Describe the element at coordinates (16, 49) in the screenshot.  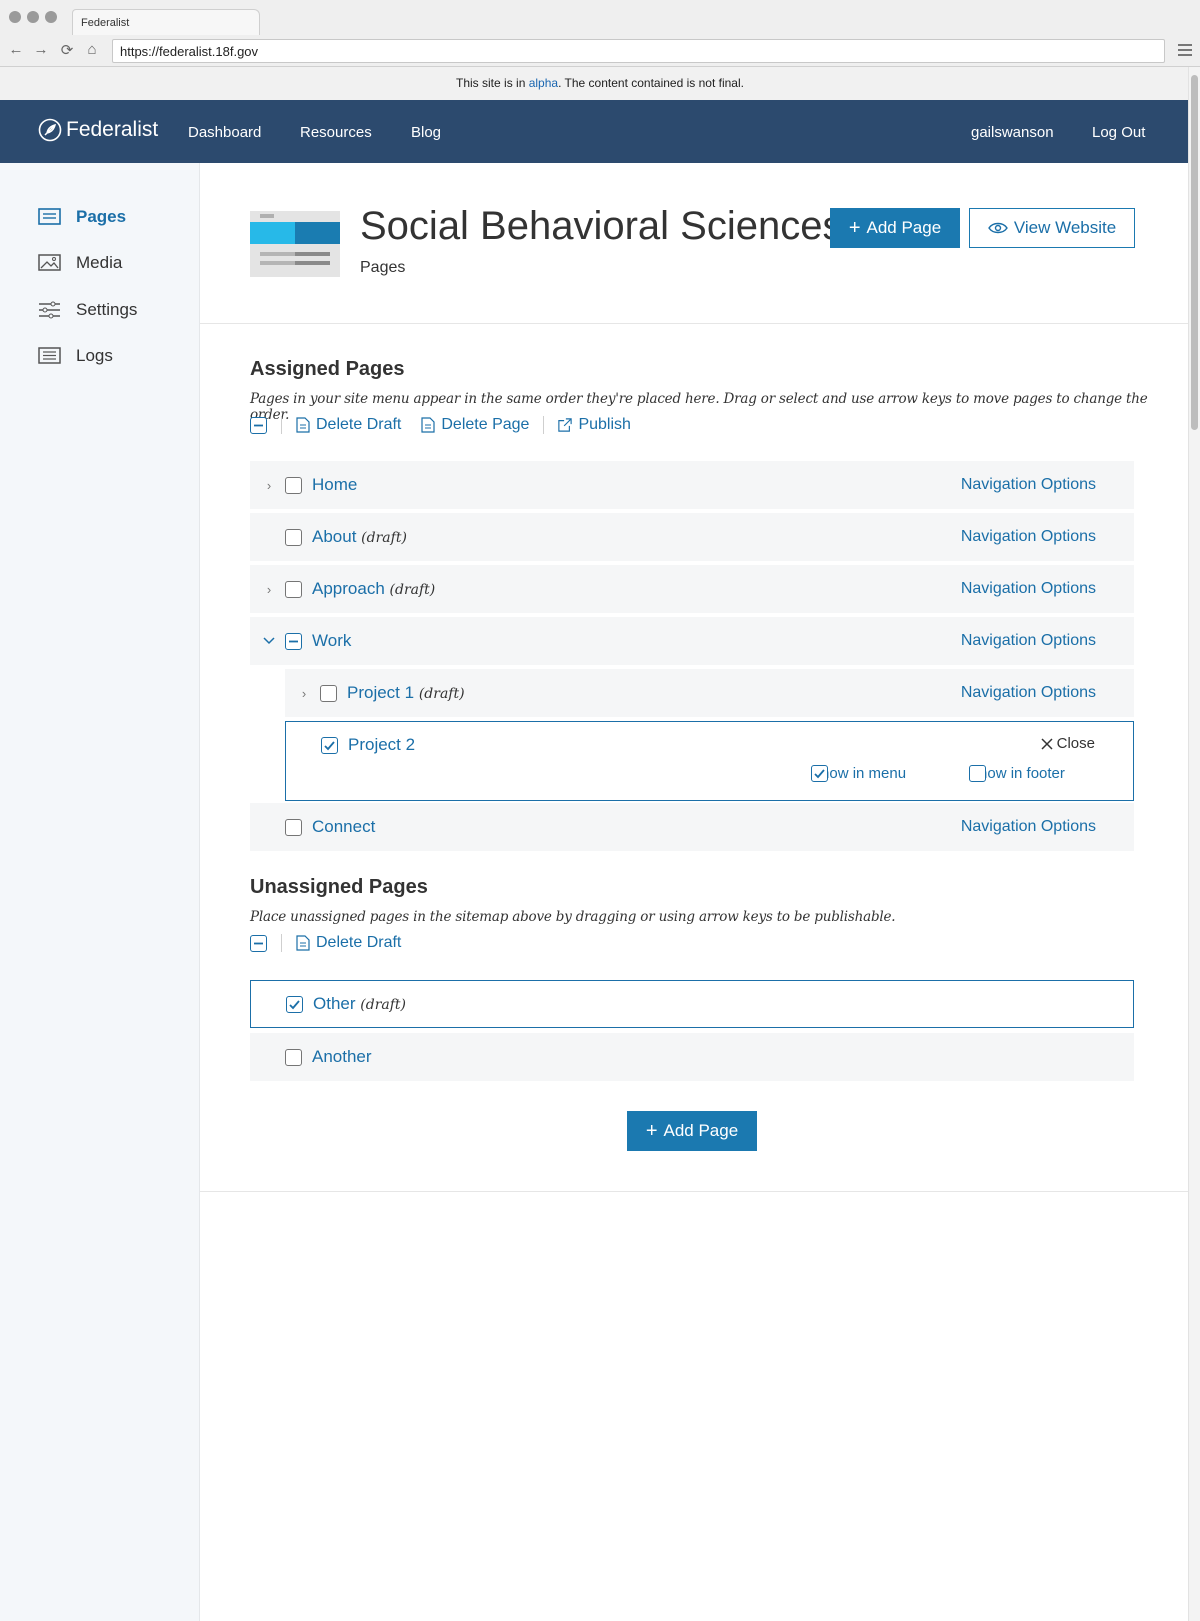
I see `back-icon: ←` at that location.